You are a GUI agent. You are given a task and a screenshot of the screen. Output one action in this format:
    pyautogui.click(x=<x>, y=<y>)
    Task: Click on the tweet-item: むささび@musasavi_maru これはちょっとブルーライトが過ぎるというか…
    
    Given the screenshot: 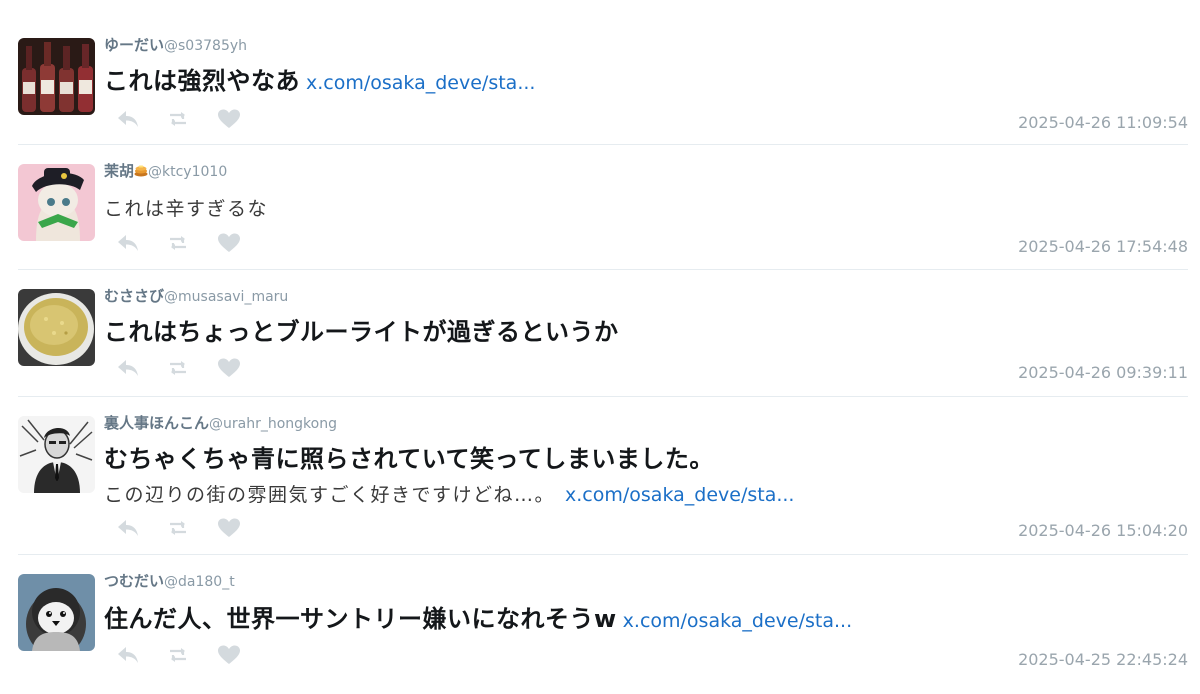 What is the action you would take?
    pyautogui.click(x=603, y=335)
    